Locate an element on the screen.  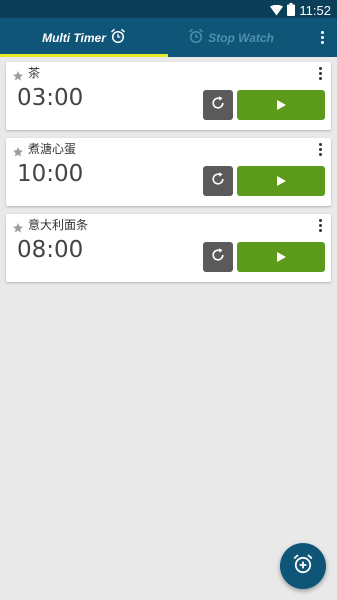
timer-name: 茶 is located at coordinates (34, 73).